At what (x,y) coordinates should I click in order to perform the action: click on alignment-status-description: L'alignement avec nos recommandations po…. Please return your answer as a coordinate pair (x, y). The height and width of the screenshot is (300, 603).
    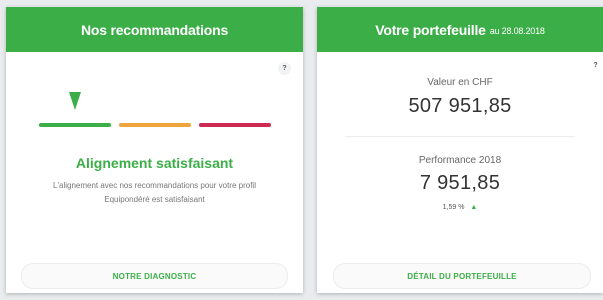
    Looking at the image, I should click on (154, 192).